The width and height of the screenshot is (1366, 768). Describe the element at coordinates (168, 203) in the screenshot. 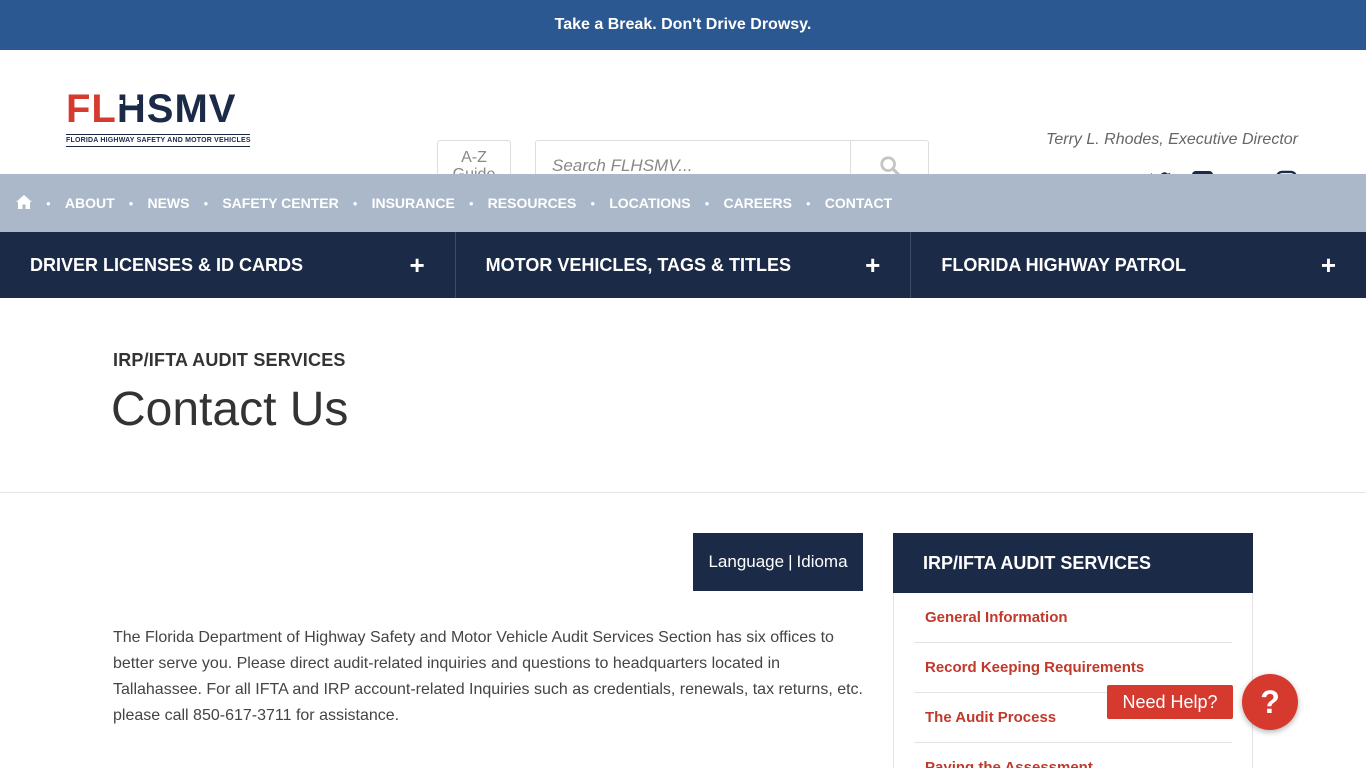

I see `nav-item-news: NEWS` at that location.